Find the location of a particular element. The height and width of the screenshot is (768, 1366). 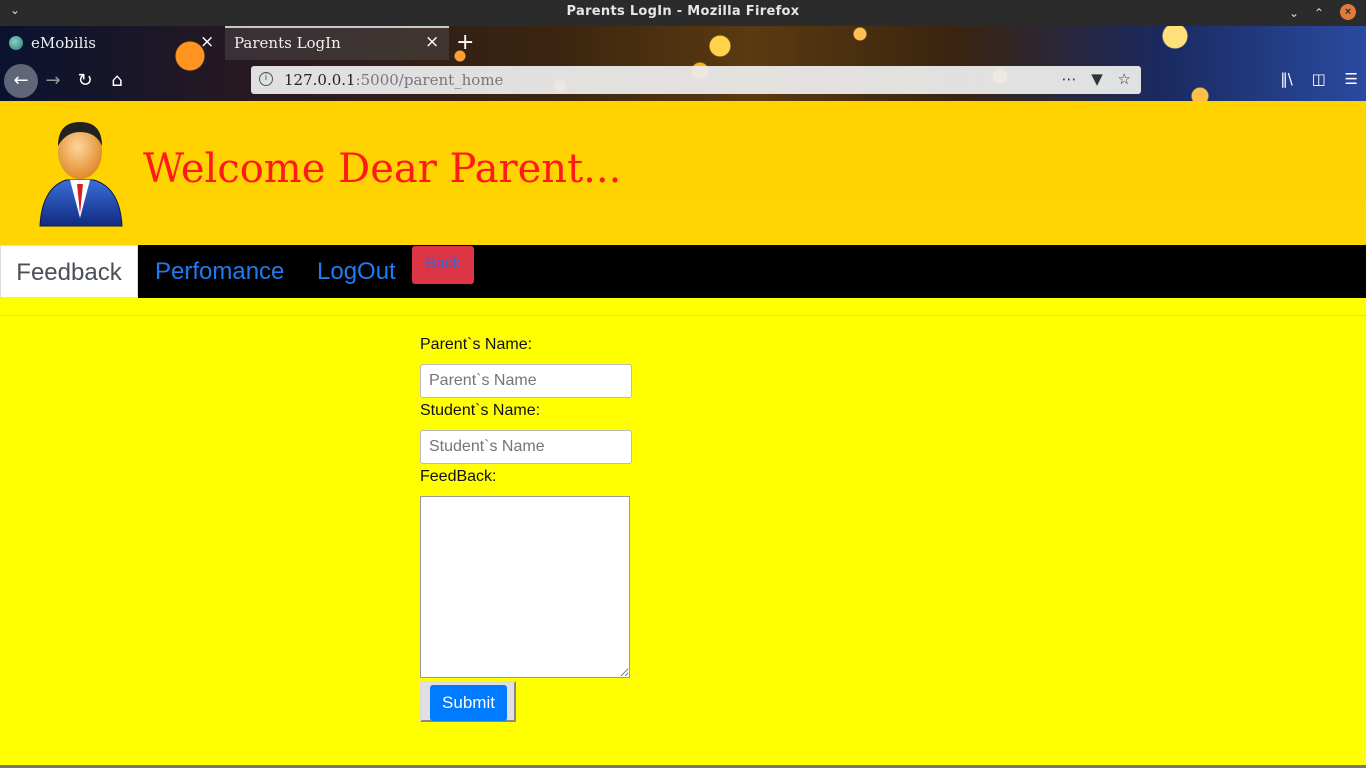

globe-favicon-icon is located at coordinates (16, 43).